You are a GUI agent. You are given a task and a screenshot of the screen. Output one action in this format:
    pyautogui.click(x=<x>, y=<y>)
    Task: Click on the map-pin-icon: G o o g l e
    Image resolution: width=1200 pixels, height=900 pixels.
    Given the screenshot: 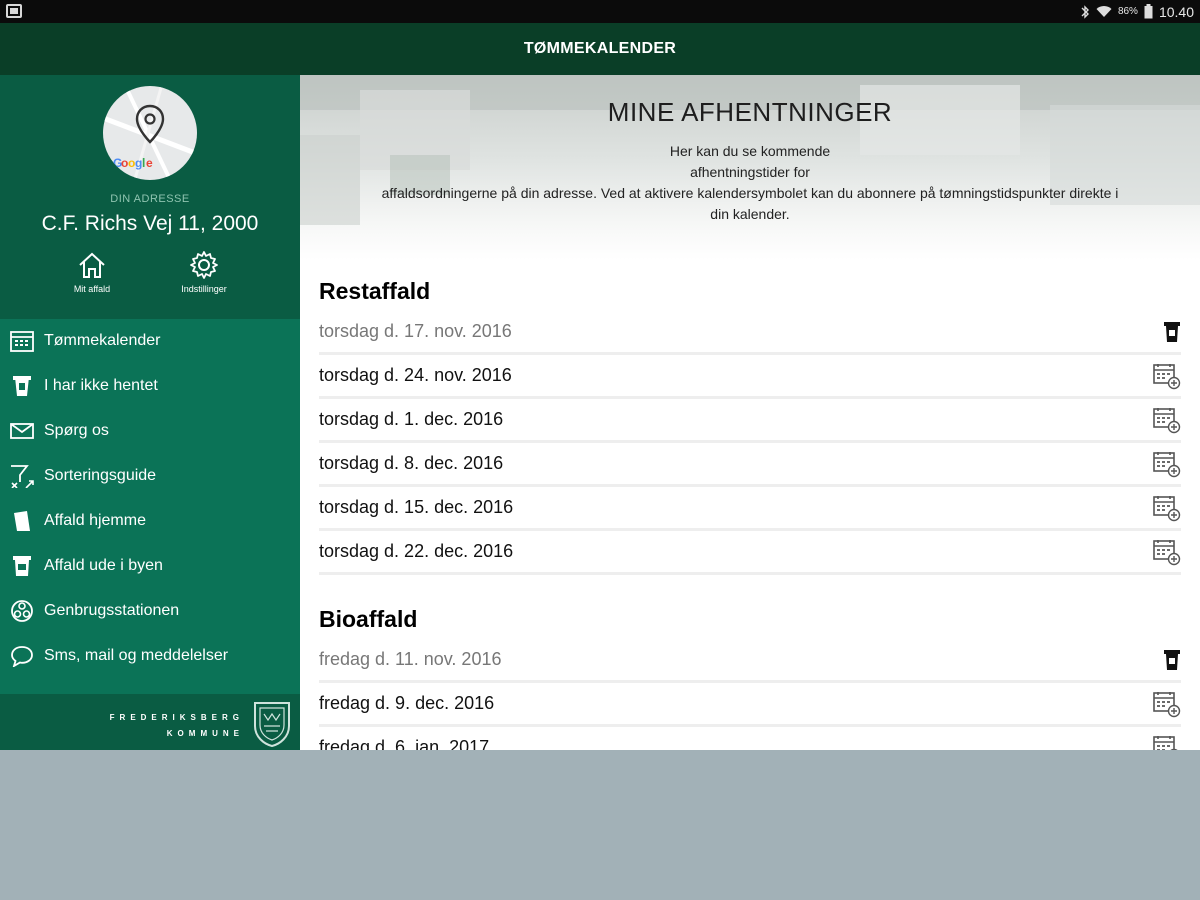 What is the action you would take?
    pyautogui.click(x=150, y=133)
    